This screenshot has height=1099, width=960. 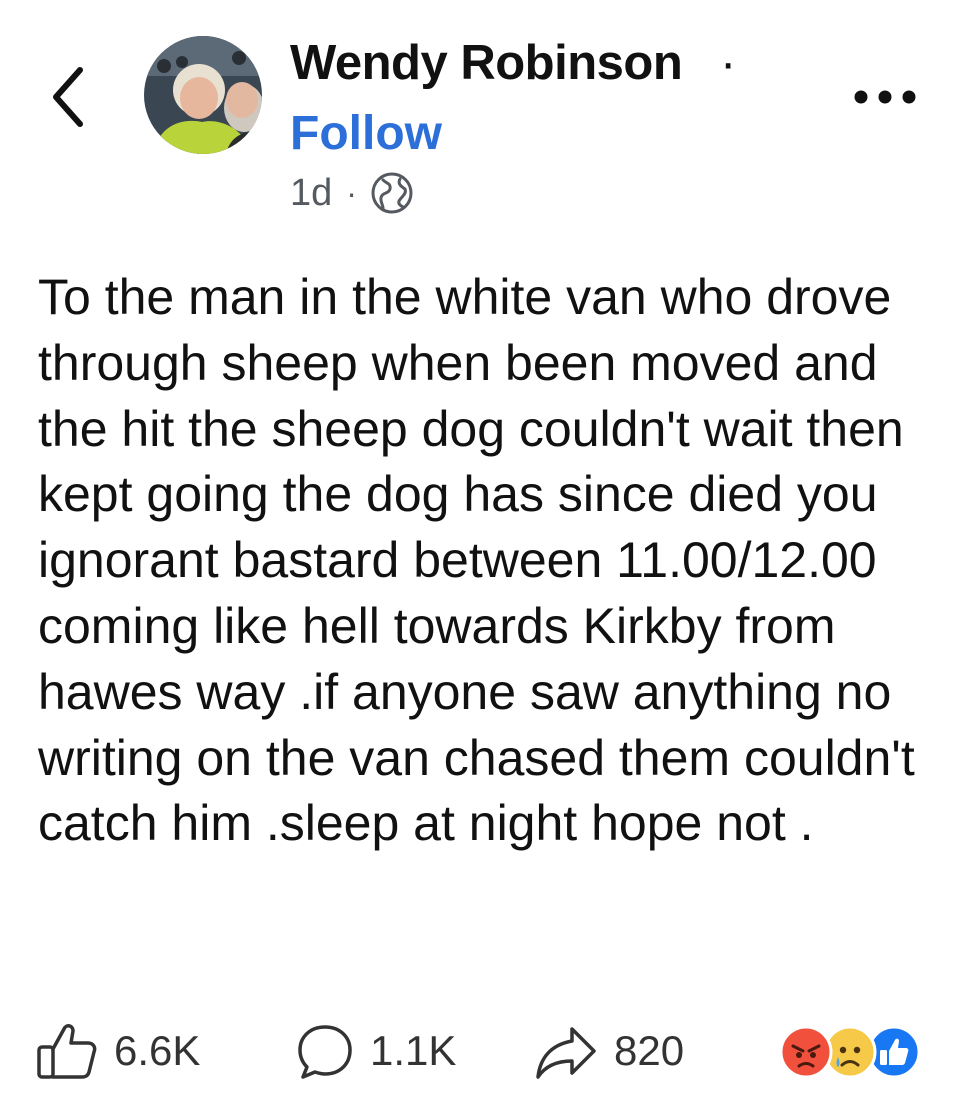 What do you see at coordinates (157, 1050) in the screenshot?
I see `like-count: 6.6K` at bounding box center [157, 1050].